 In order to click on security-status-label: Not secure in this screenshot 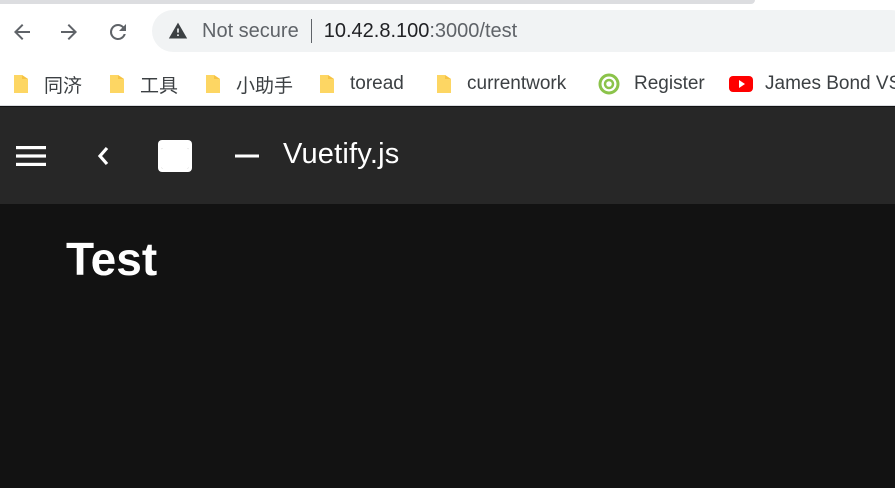, I will do `click(250, 31)`.